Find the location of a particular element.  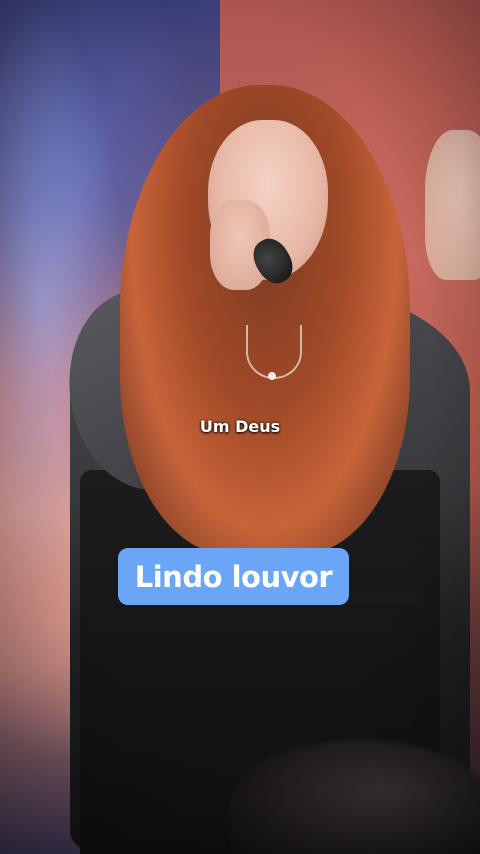

lyric-subtitle: Um Deus is located at coordinates (240, 426).